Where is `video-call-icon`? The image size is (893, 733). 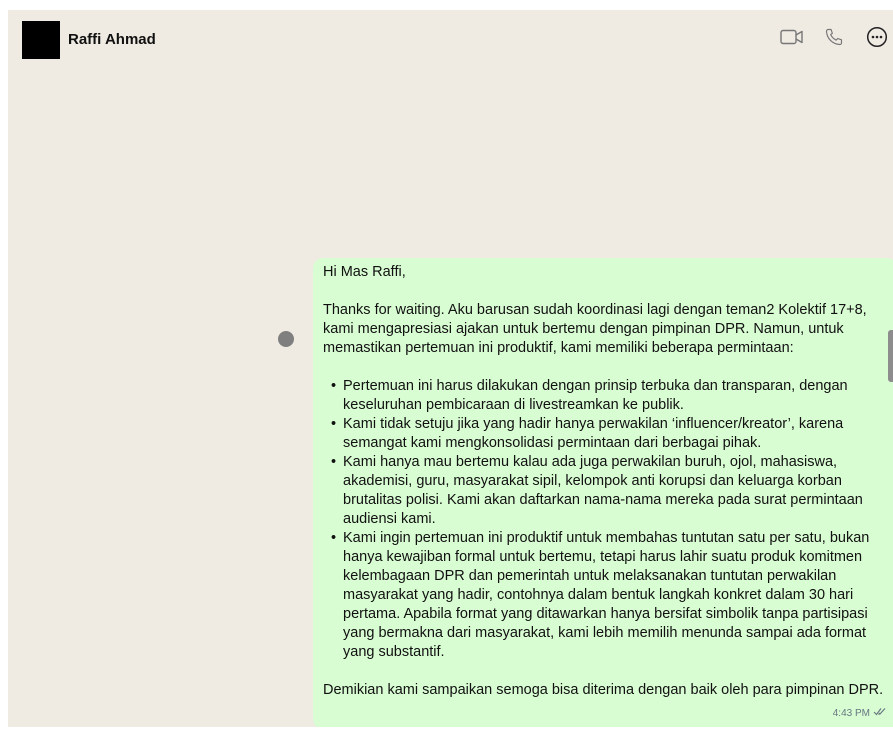
video-call-icon is located at coordinates (792, 37).